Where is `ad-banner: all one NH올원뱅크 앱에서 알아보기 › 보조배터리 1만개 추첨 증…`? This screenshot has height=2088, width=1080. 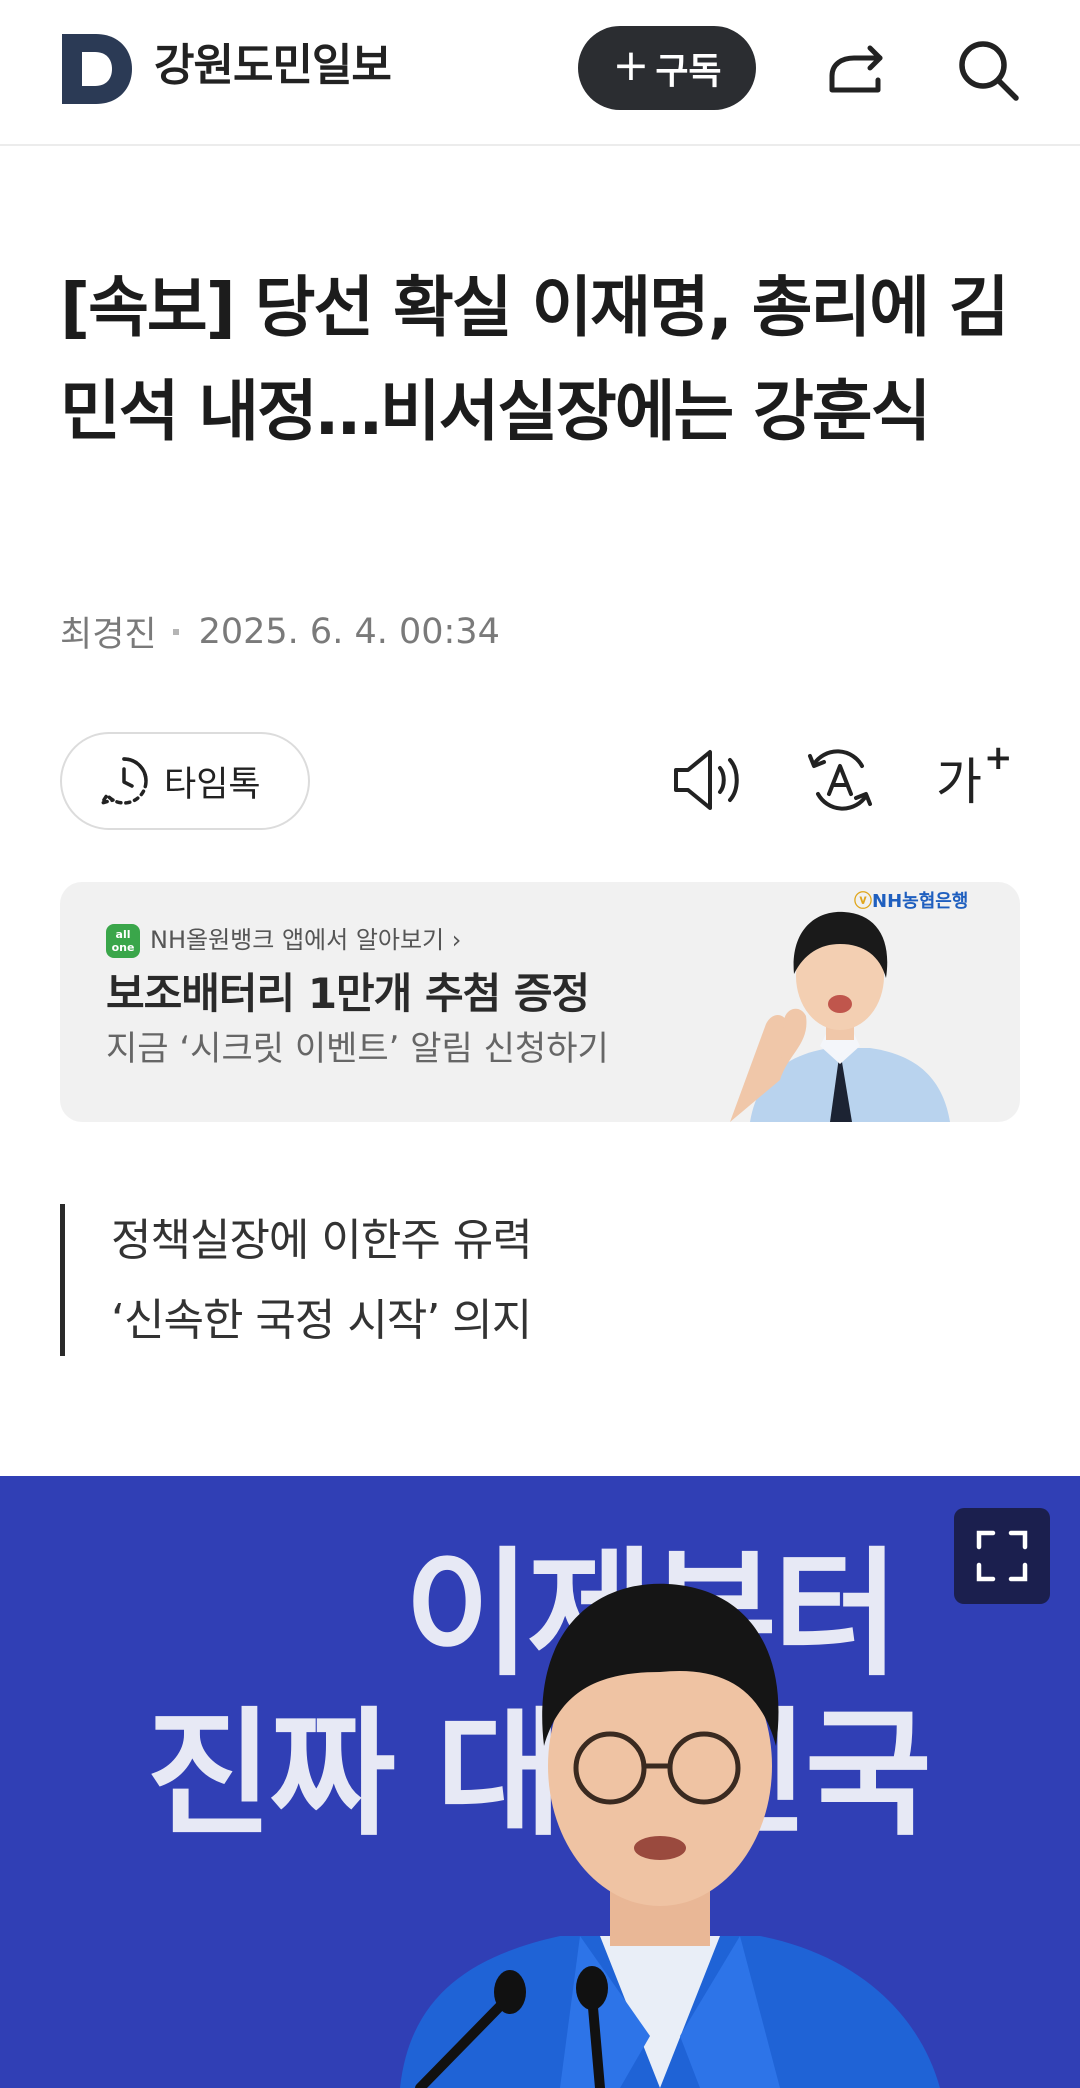
ad-banner: all one NH올원뱅크 앱에서 알아보기 › 보조배터리 1만개 추첨 증… is located at coordinates (540, 1002).